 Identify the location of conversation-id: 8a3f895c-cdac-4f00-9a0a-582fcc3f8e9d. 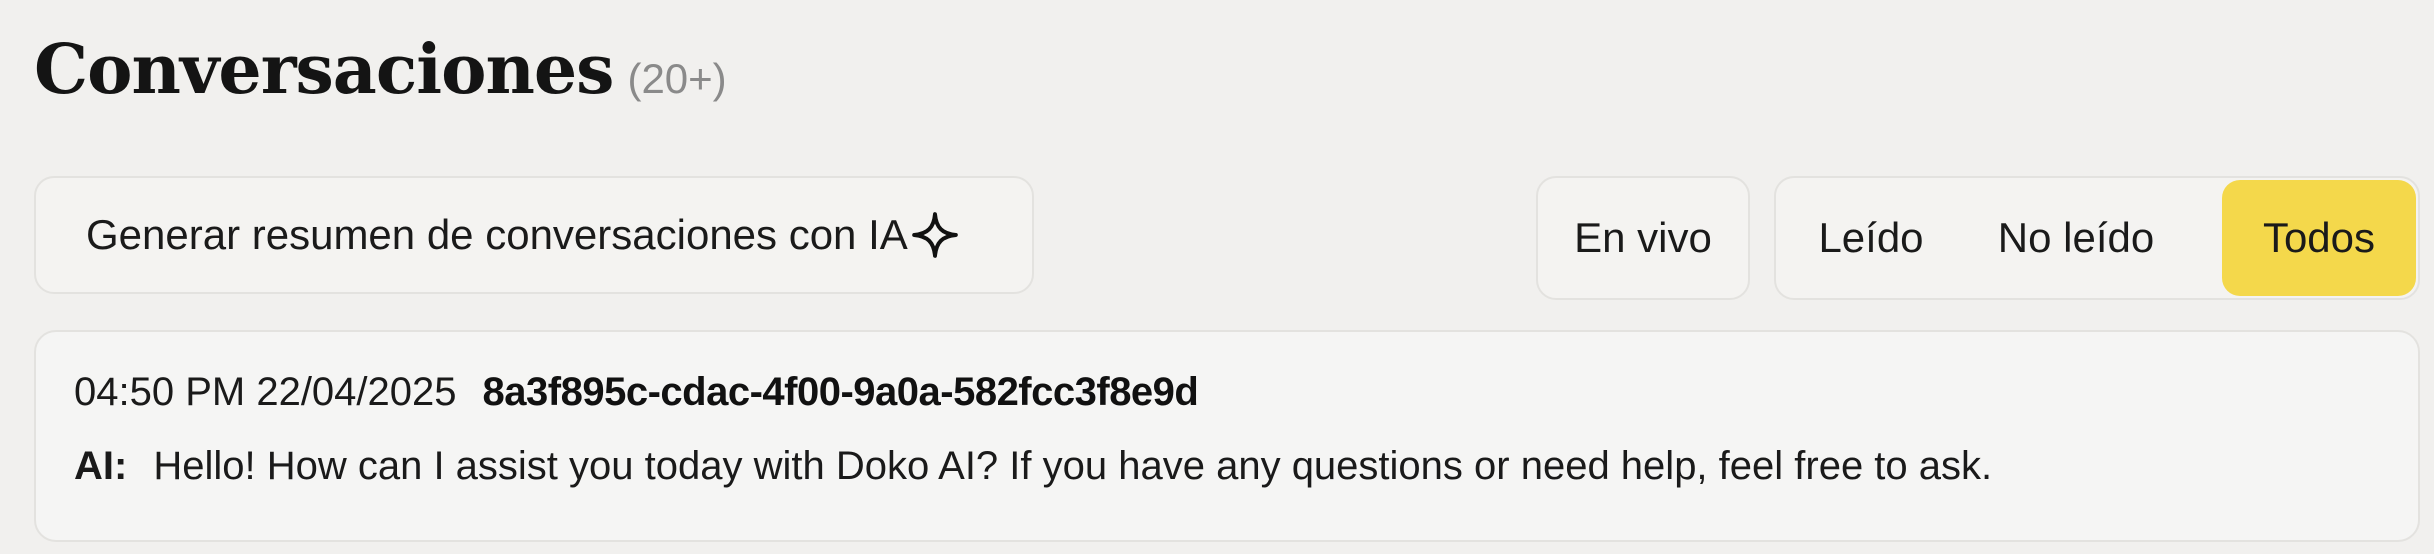
(840, 392).